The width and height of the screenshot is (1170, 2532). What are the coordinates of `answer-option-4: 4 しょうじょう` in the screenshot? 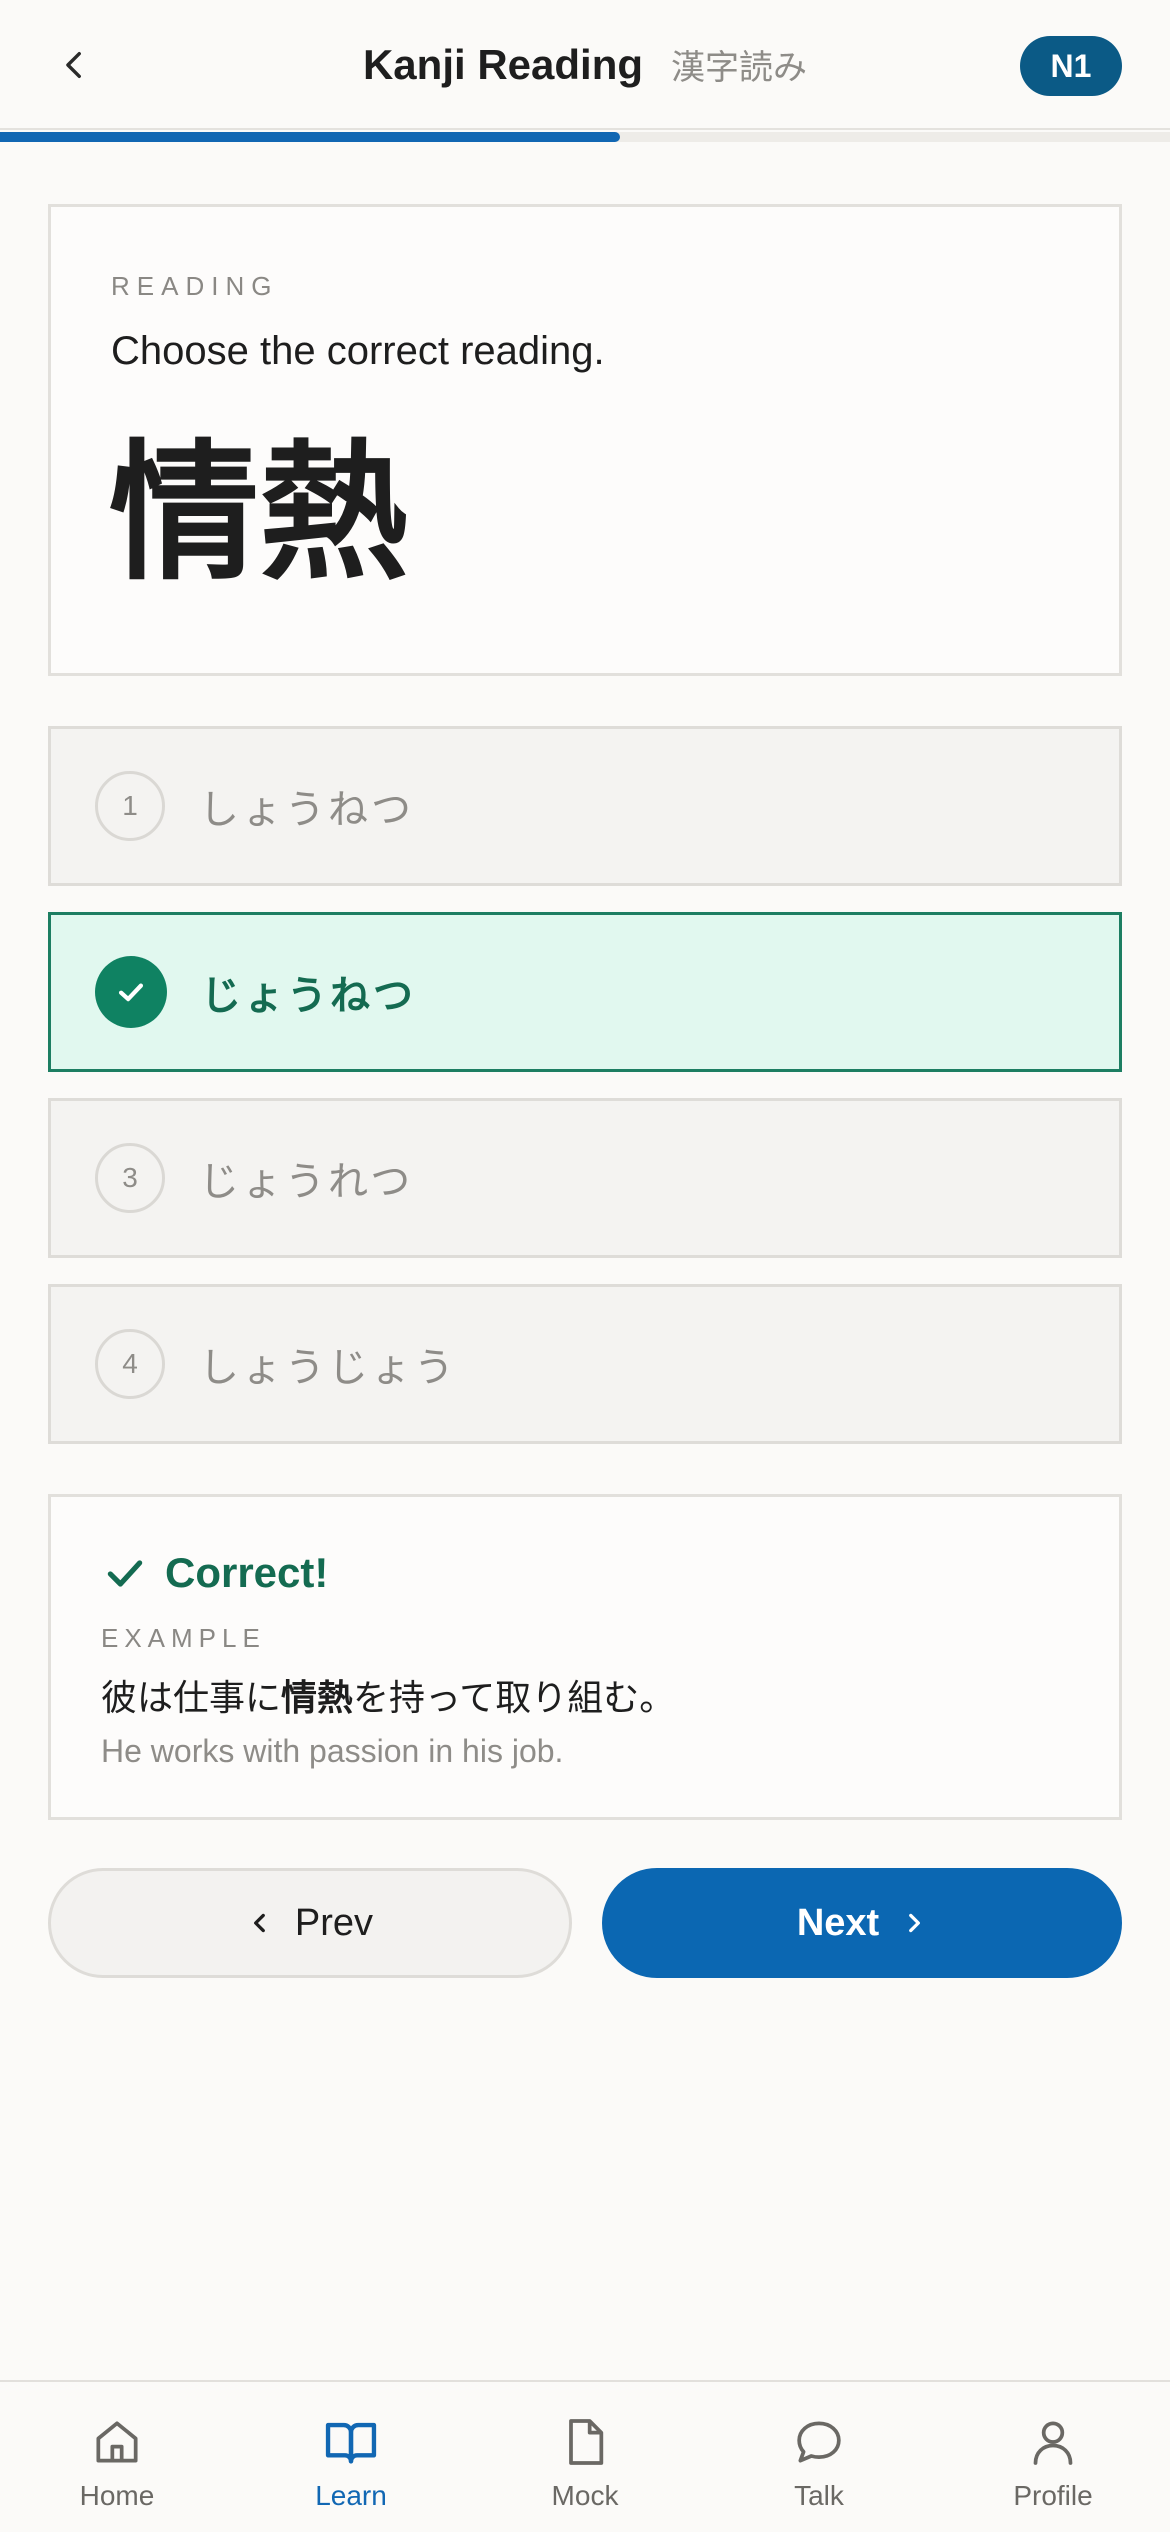 It's located at (585, 1364).